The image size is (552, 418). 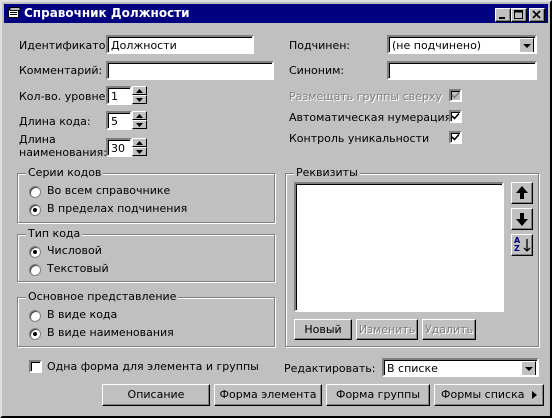 I want to click on close-icon, so click(x=536, y=14).